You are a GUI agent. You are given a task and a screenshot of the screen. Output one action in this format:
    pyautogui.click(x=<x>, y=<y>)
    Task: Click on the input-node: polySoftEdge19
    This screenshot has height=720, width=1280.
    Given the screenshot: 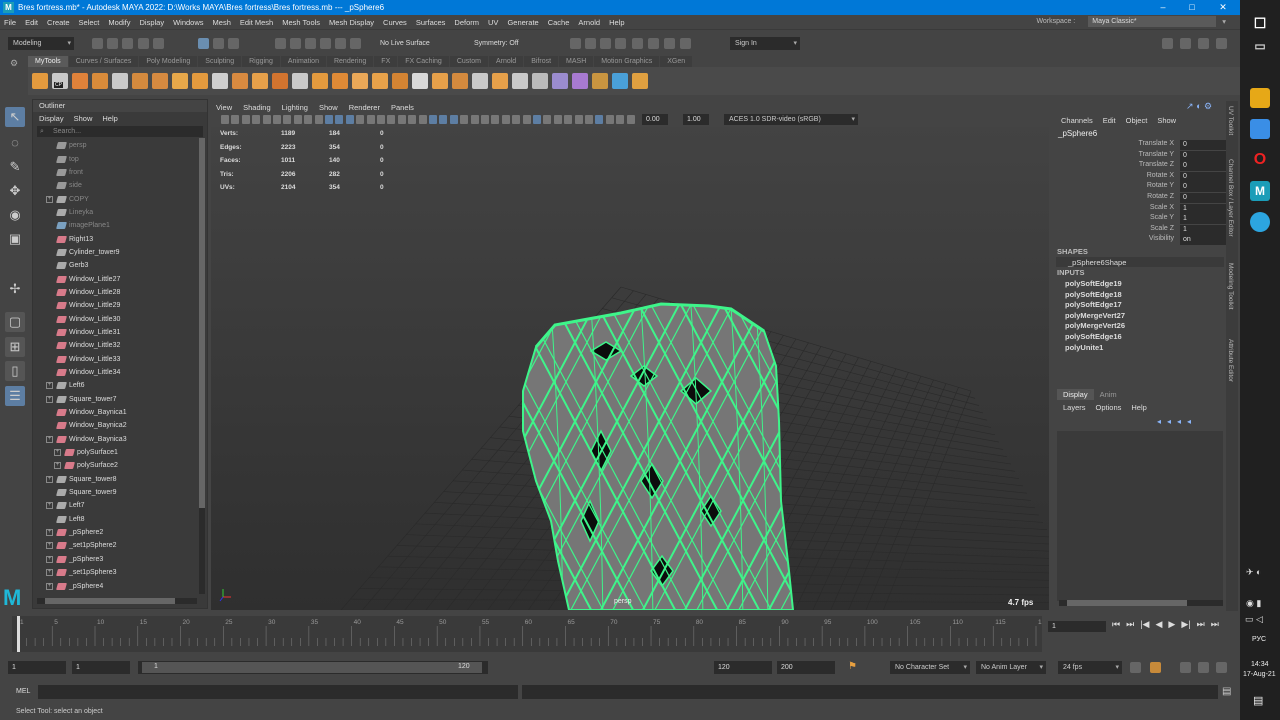 What is the action you would take?
    pyautogui.click(x=1093, y=283)
    